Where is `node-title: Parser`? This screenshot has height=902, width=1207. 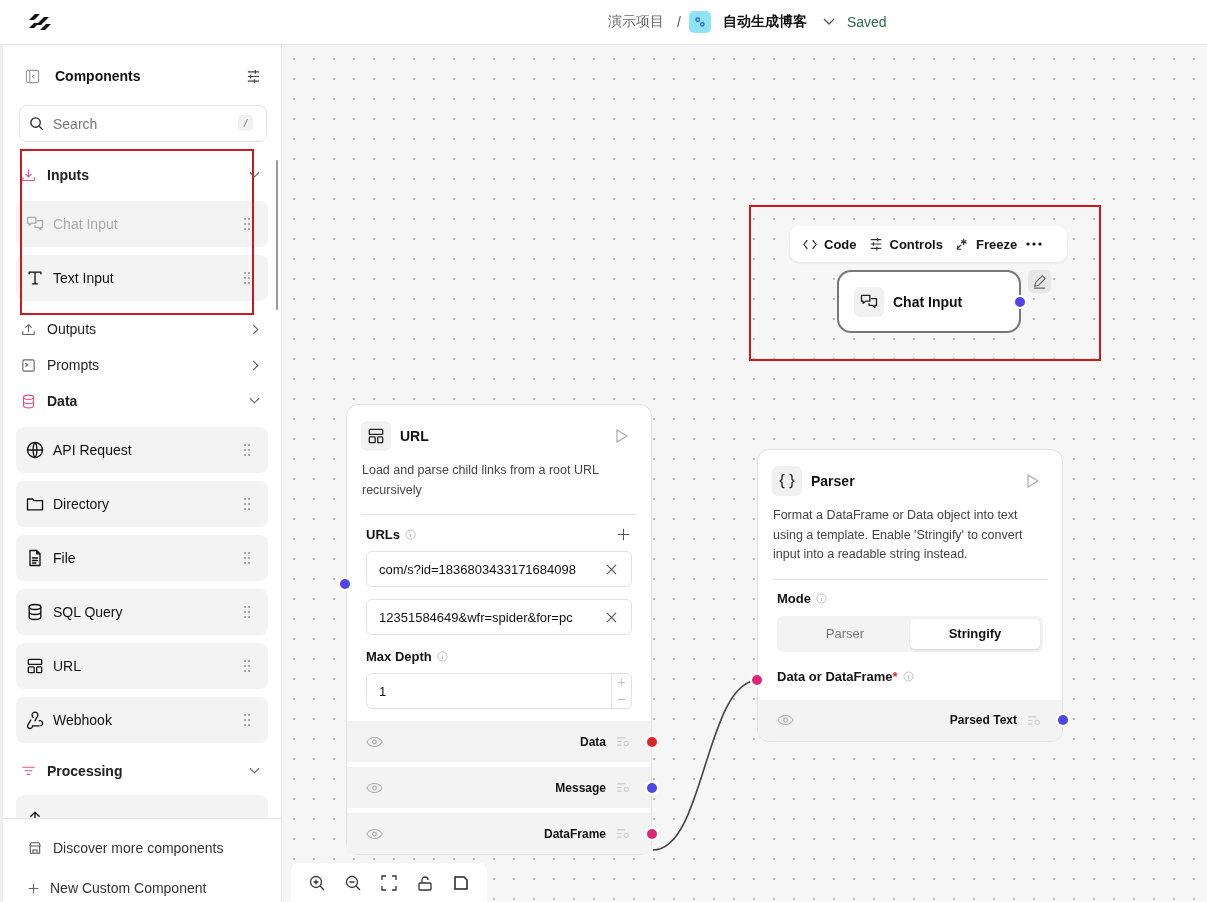
node-title: Parser is located at coordinates (833, 481).